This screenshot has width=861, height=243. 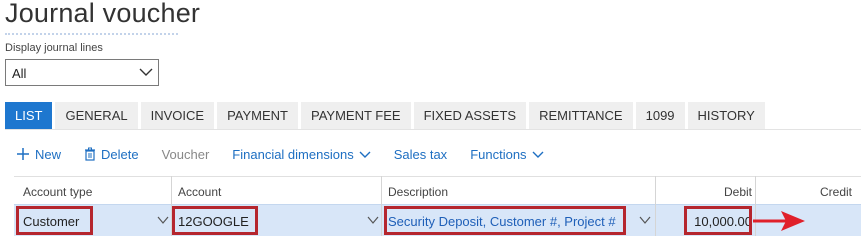 I want to click on page-title: Journal voucher, so click(x=103, y=14).